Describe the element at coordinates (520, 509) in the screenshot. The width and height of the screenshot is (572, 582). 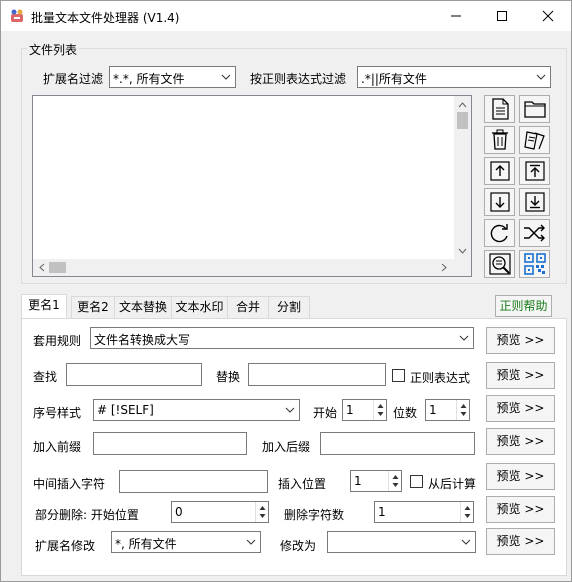
I see `preview-button-partdel: 预览 >>` at that location.